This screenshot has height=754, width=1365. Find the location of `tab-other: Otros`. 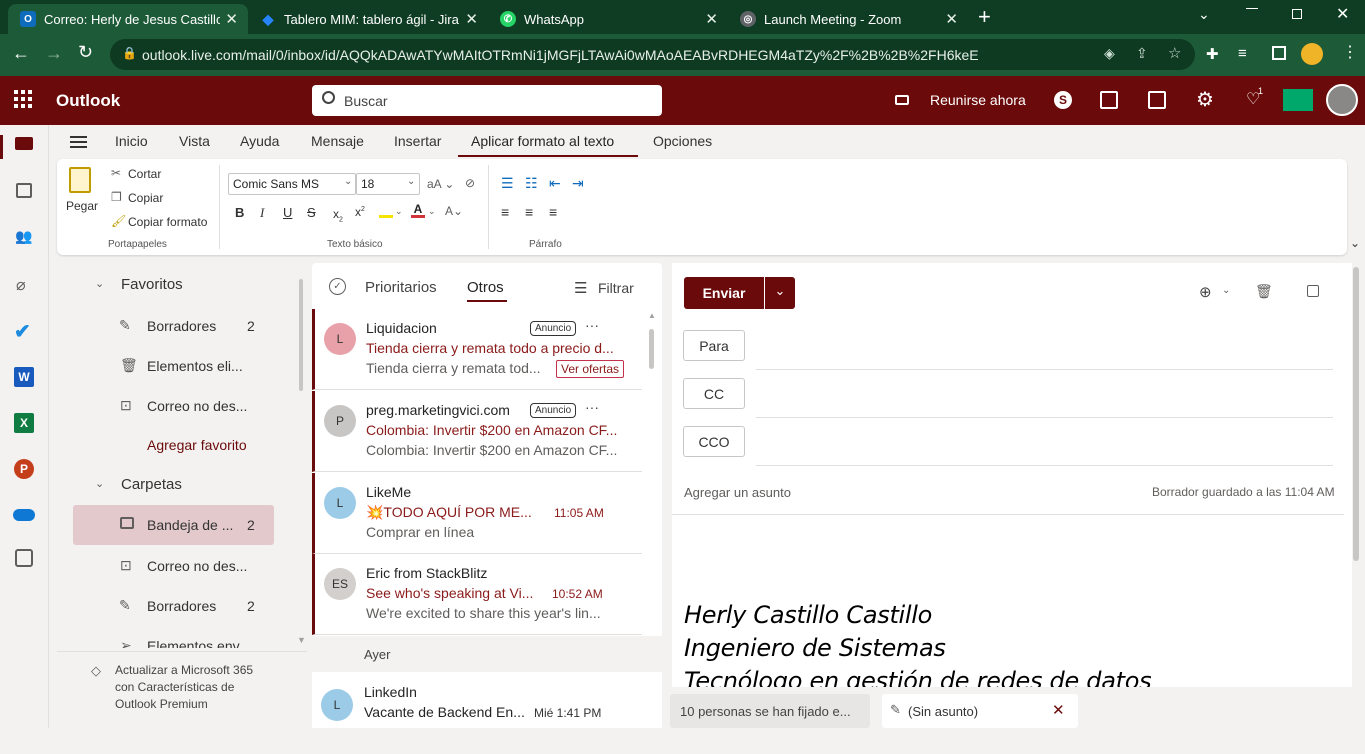

tab-other: Otros is located at coordinates (485, 287).